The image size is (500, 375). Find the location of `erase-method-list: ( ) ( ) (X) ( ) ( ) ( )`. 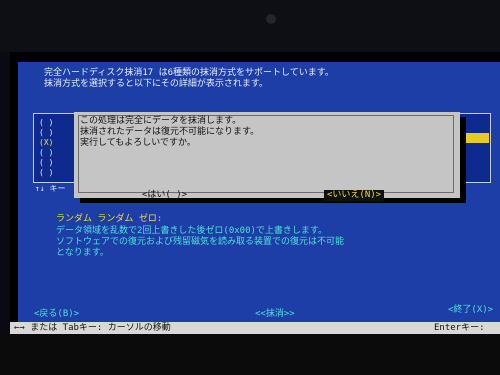

erase-method-list: ( ) ( ) (X) ( ) ( ) ( ) is located at coordinates (56, 148).